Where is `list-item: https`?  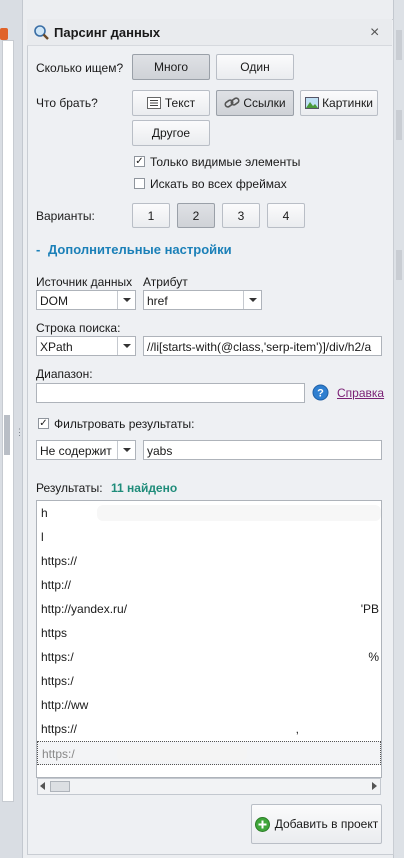
list-item: https is located at coordinates (209, 633).